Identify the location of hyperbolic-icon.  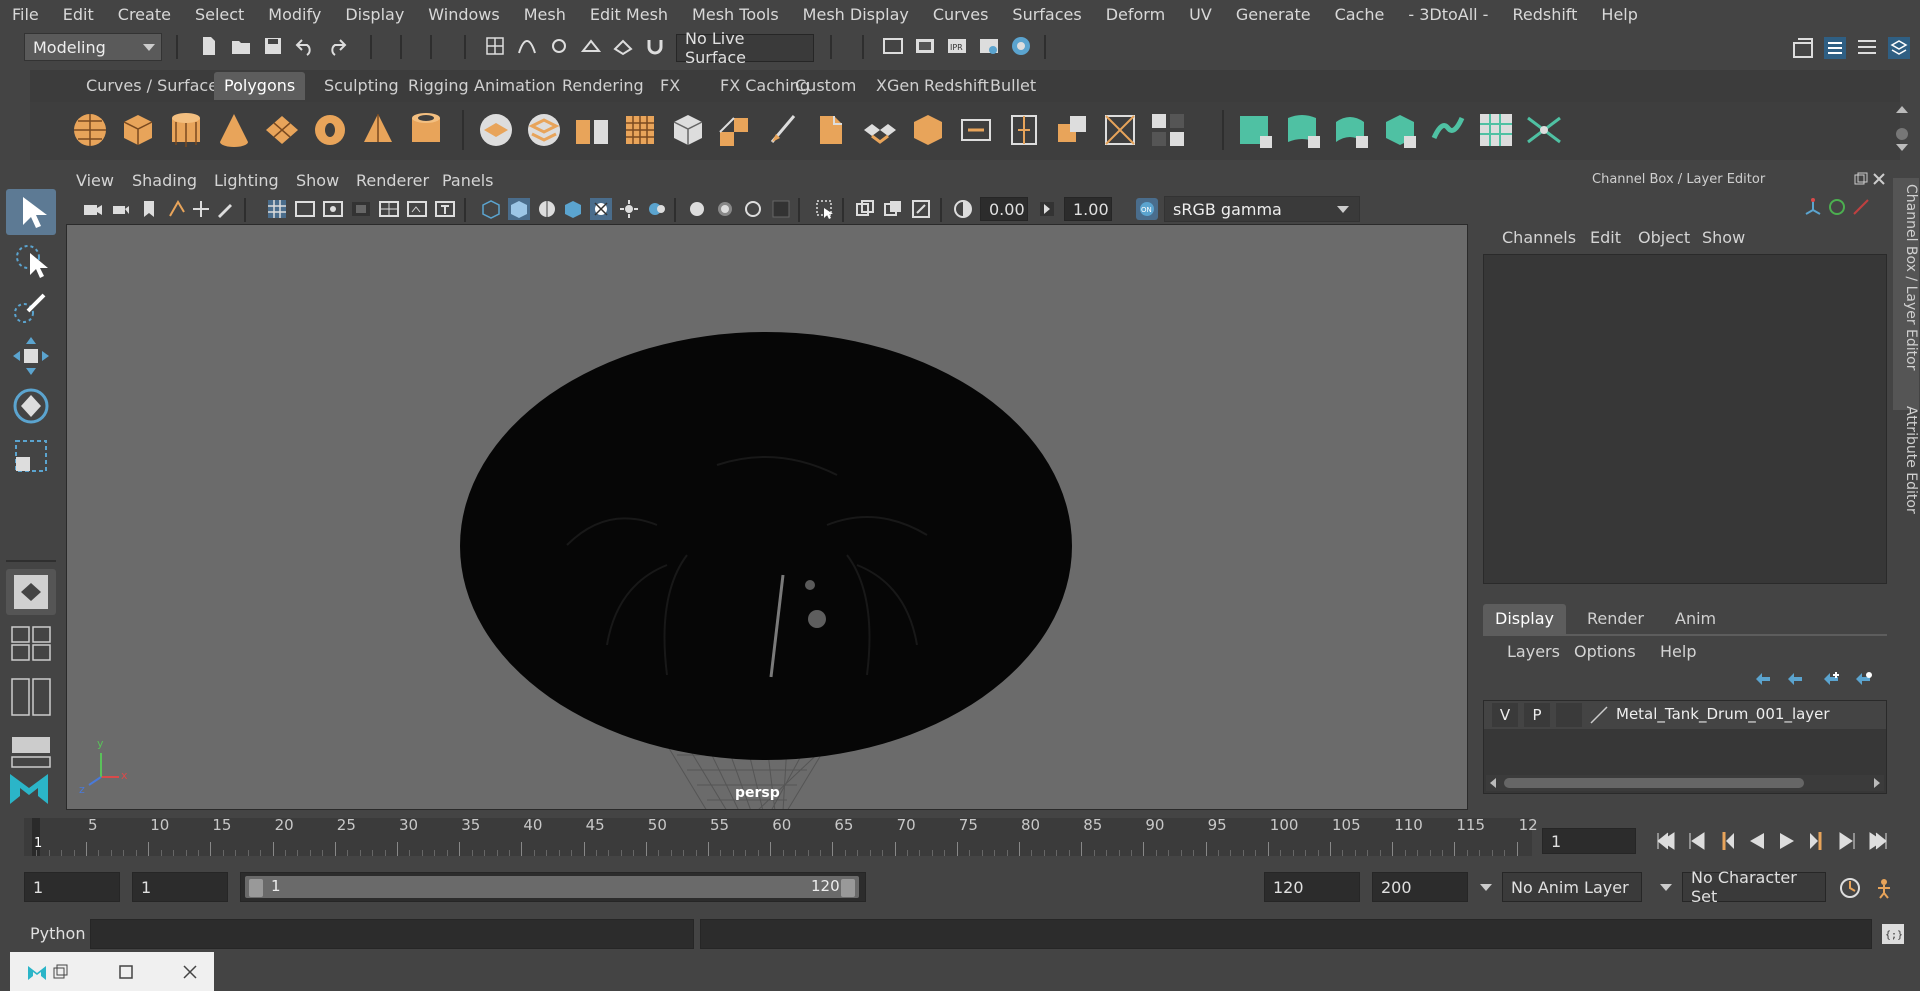
(1861, 207).